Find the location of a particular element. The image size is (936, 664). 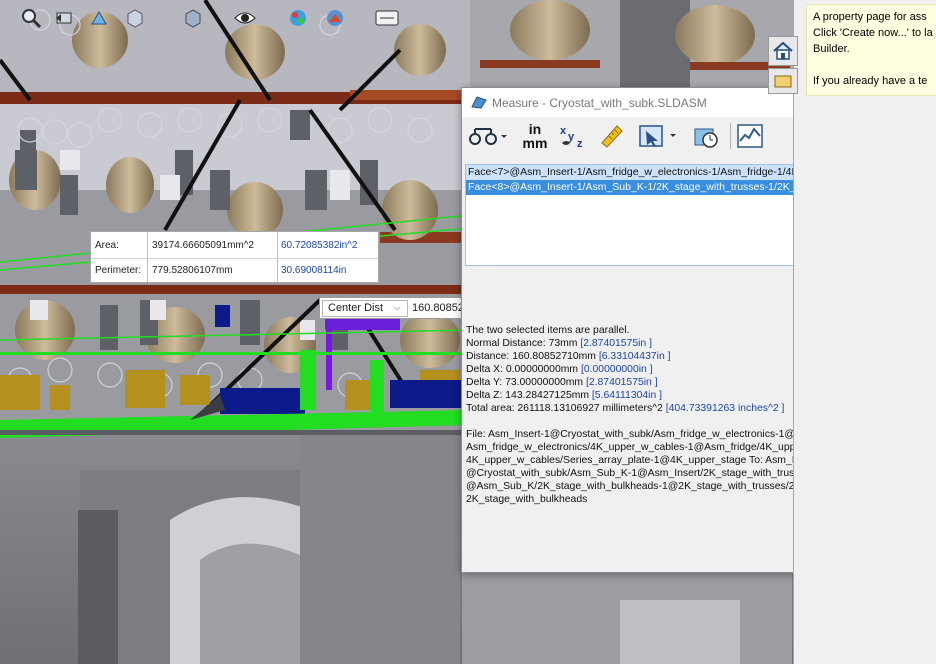

center-distance-callout: Center Dist ⌵ 160.80852 is located at coordinates (390, 308).